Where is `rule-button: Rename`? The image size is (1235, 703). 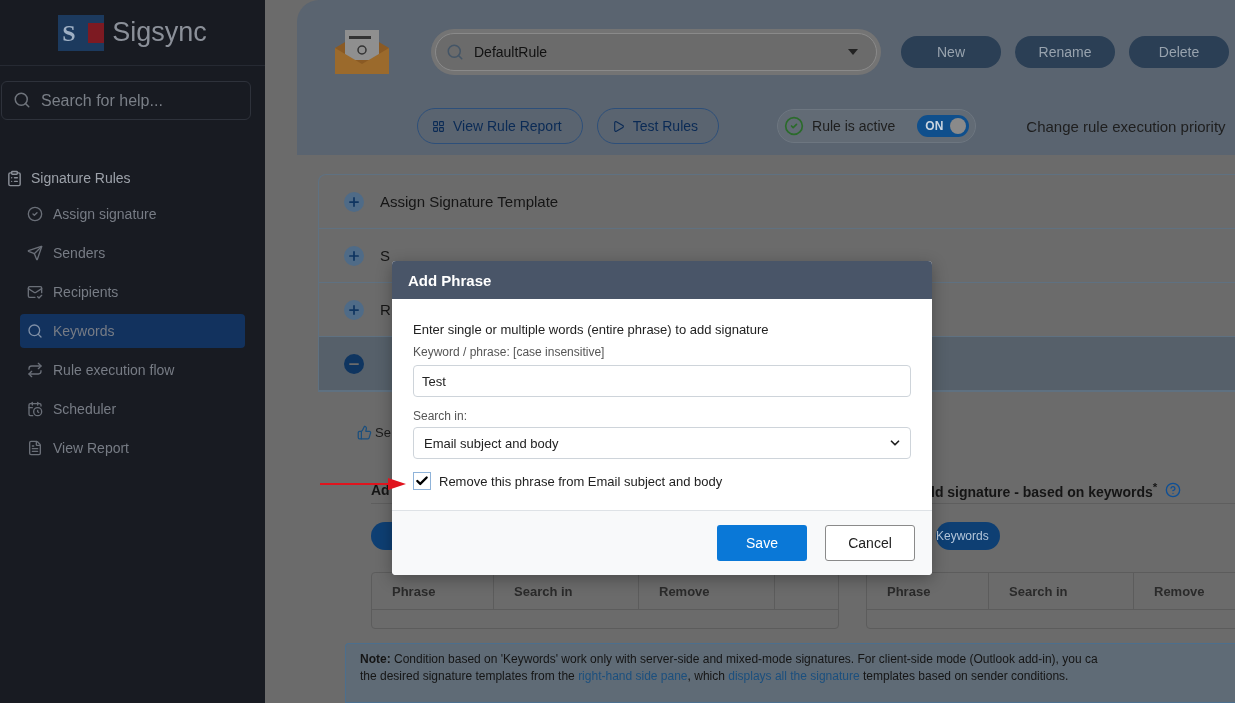
rule-button: Rename is located at coordinates (1065, 52).